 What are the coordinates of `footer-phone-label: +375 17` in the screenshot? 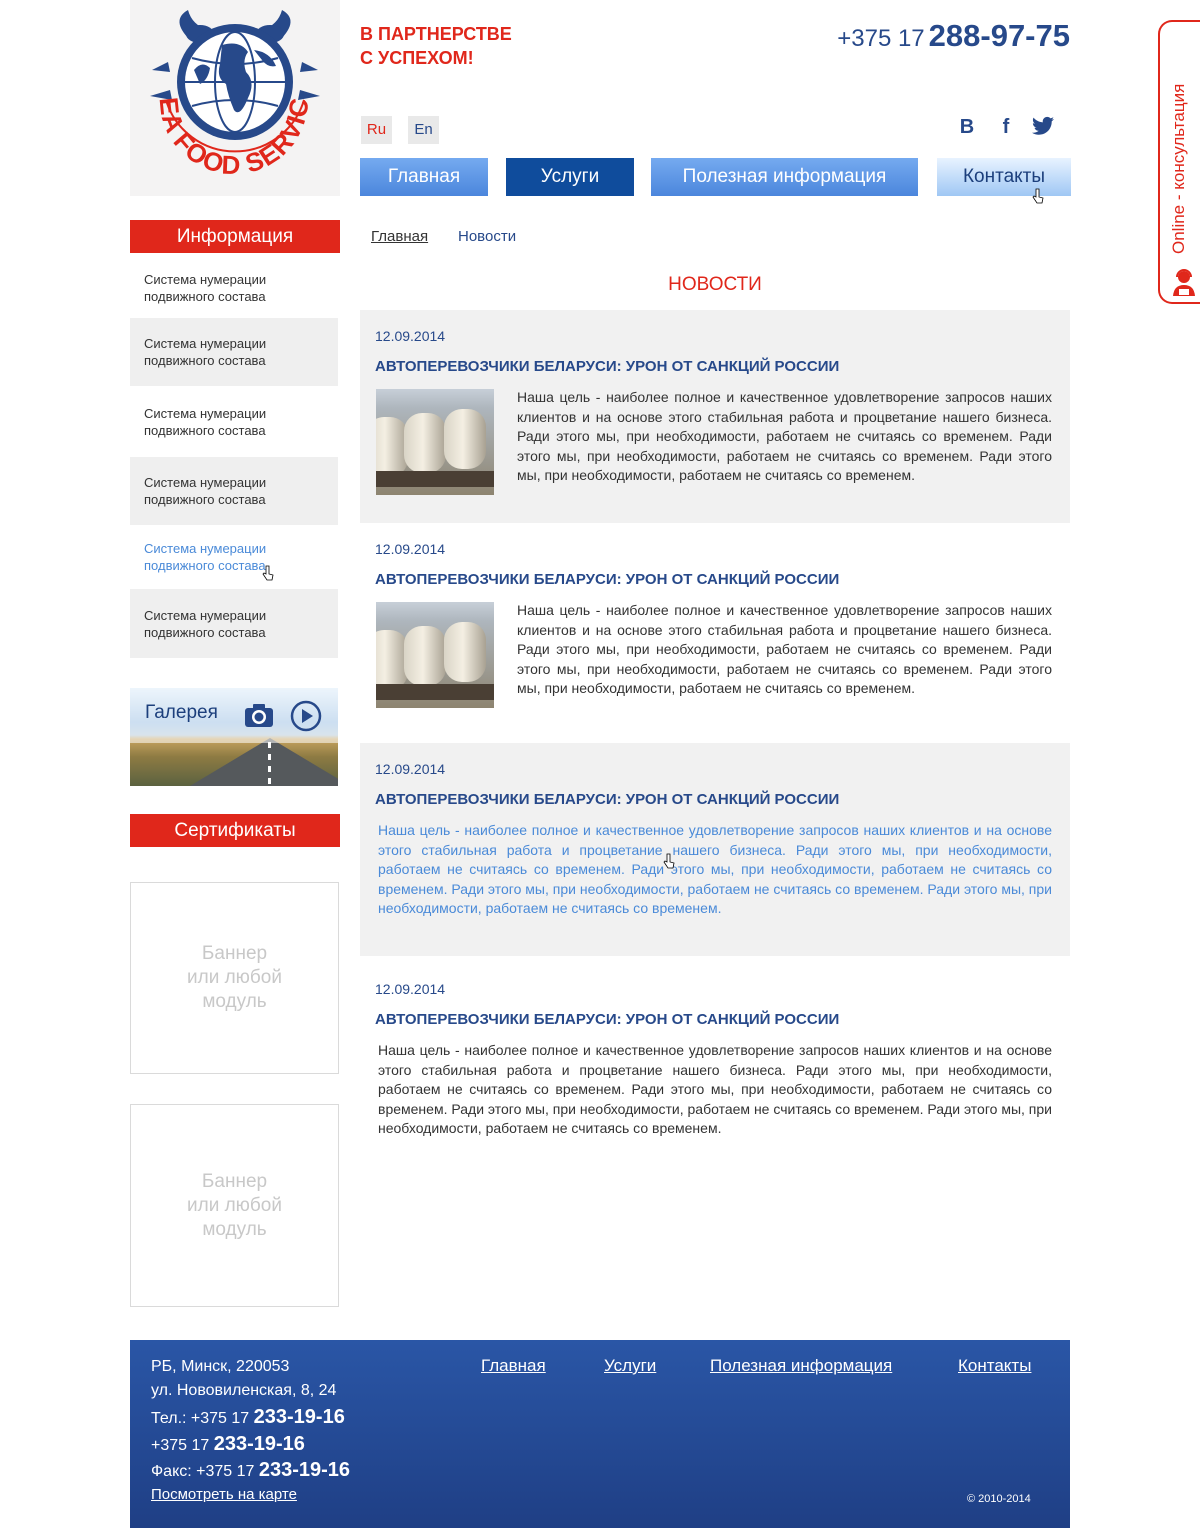 It's located at (180, 1445).